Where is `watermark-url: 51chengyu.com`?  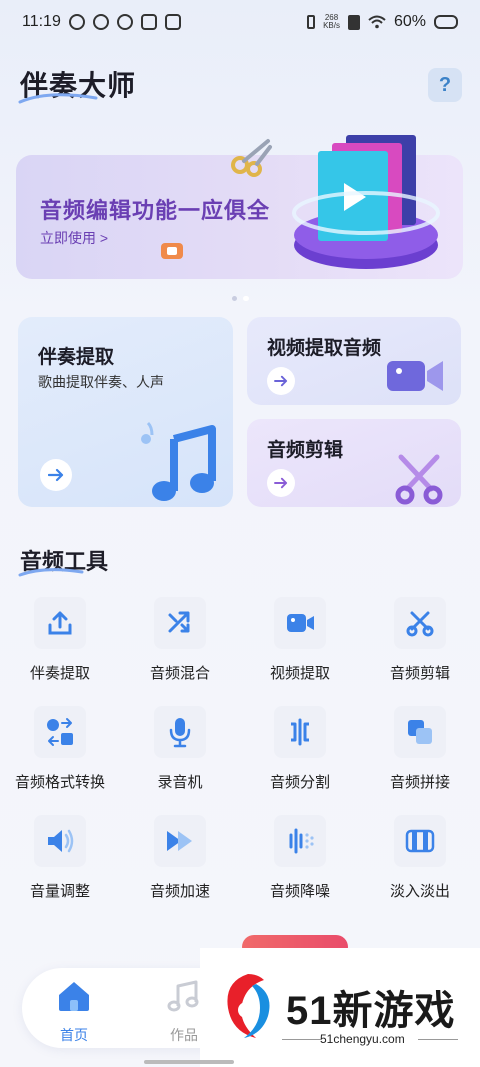
watermark-url: 51chengyu.com is located at coordinates (362, 1039).